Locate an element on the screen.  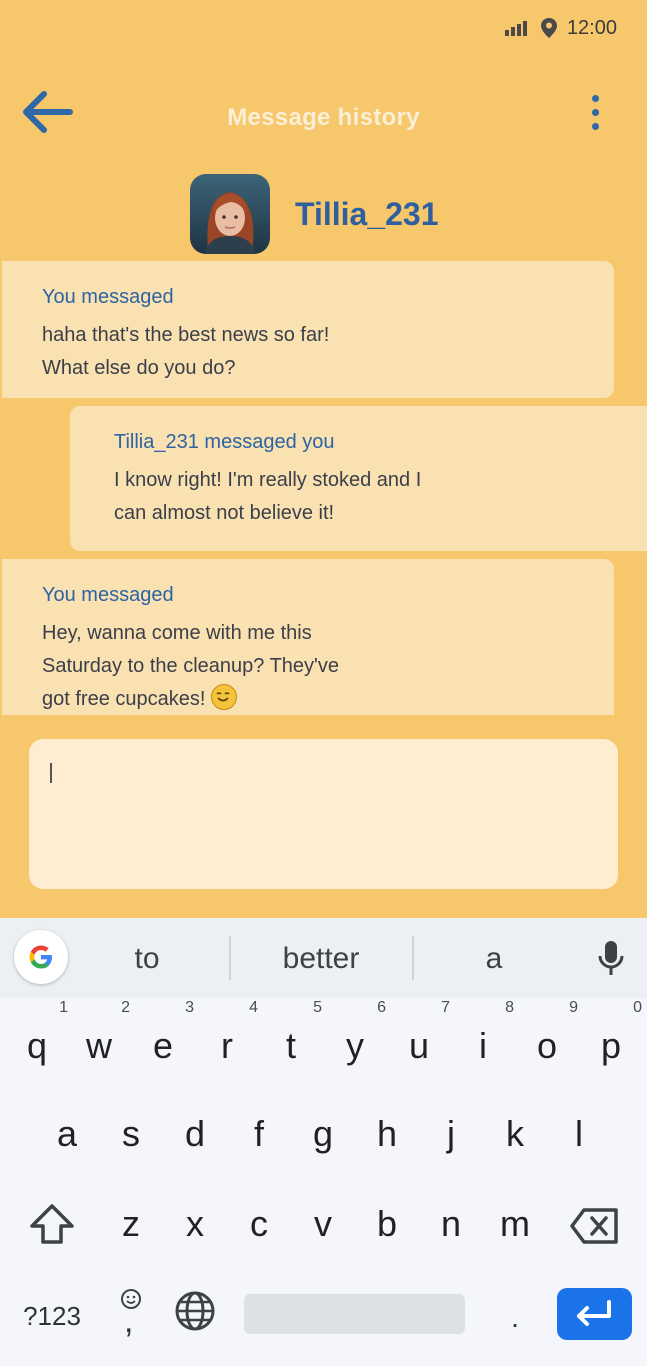
status-bar: 12:00 is located at coordinates (323, 28).